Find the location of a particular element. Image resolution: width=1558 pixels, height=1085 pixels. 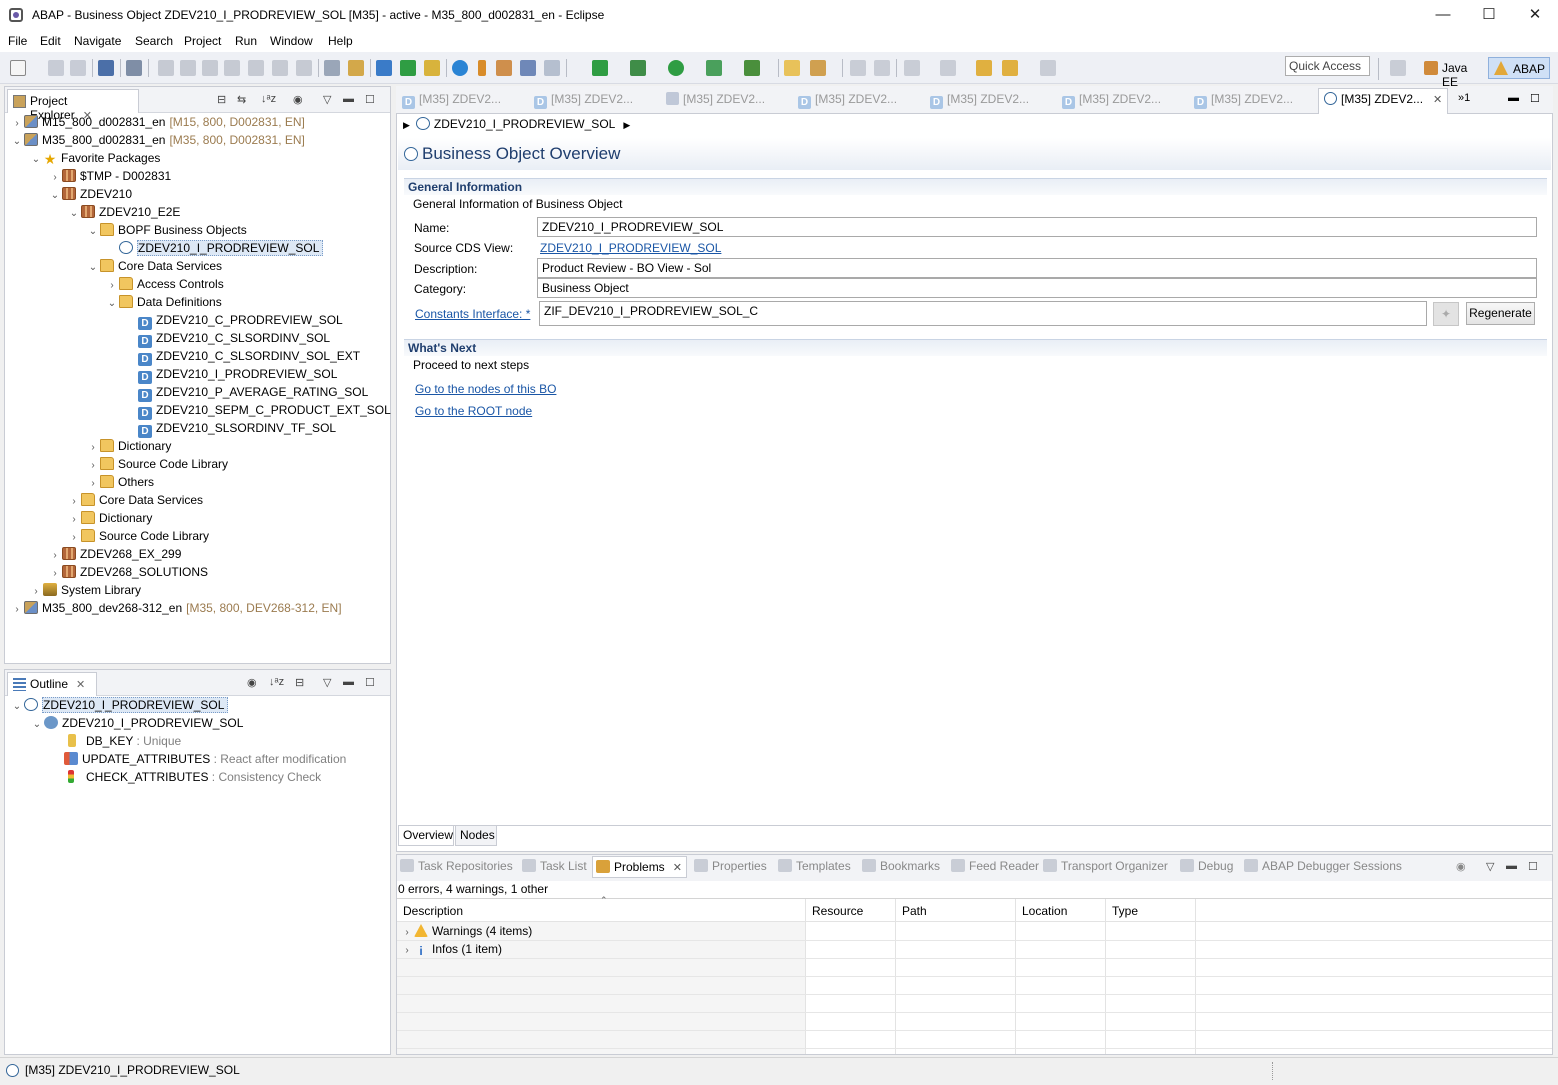

maximize-button: ☐ is located at coordinates (1489, 15).